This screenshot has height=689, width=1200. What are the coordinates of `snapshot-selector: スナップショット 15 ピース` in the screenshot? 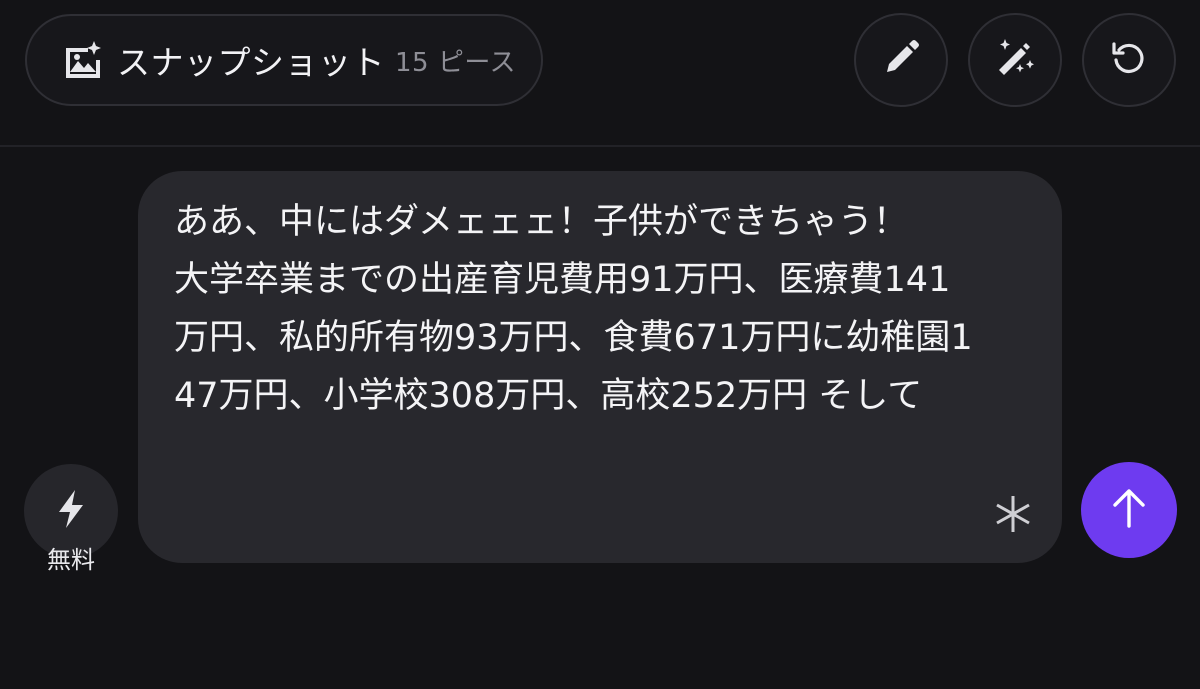 It's located at (284, 60).